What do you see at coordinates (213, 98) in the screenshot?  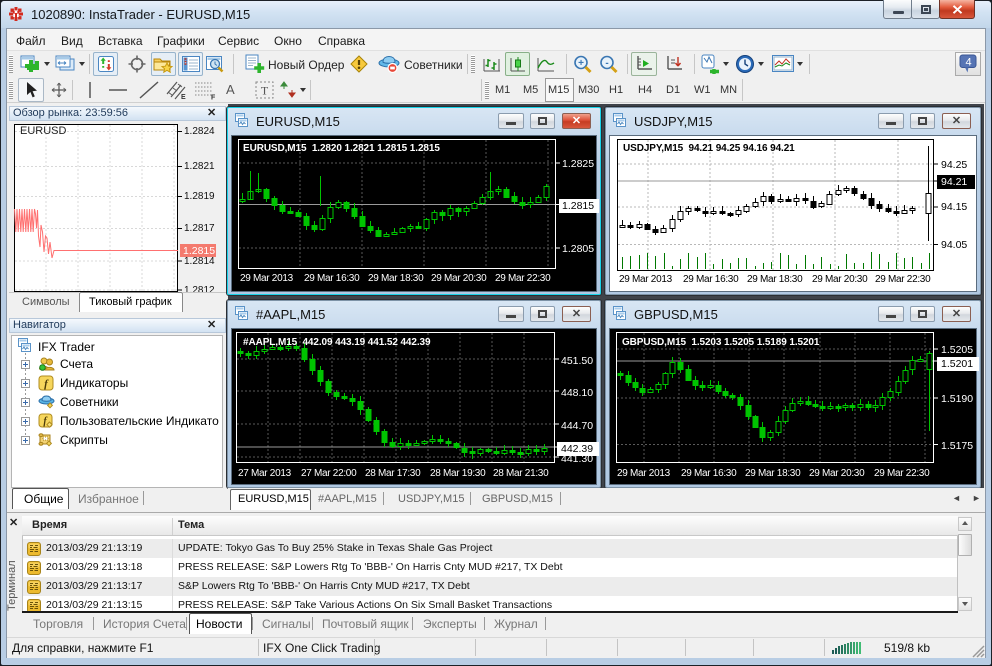 I see `svg-text: F` at bounding box center [213, 98].